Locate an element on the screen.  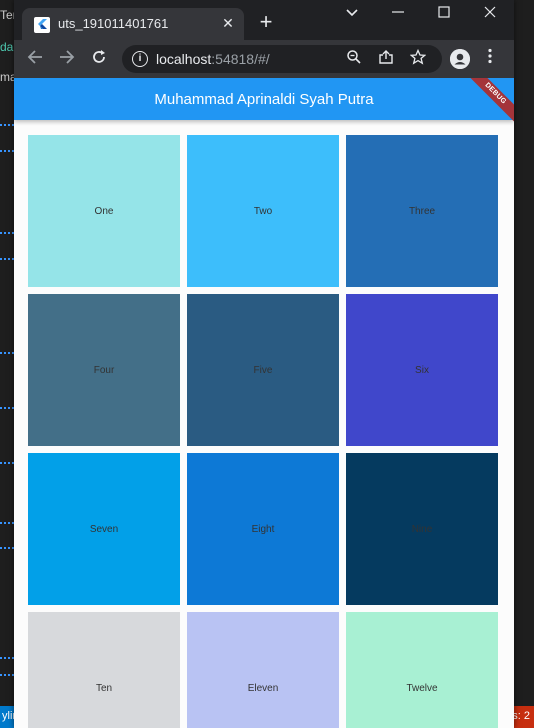
grid-tile: Five is located at coordinates (263, 370).